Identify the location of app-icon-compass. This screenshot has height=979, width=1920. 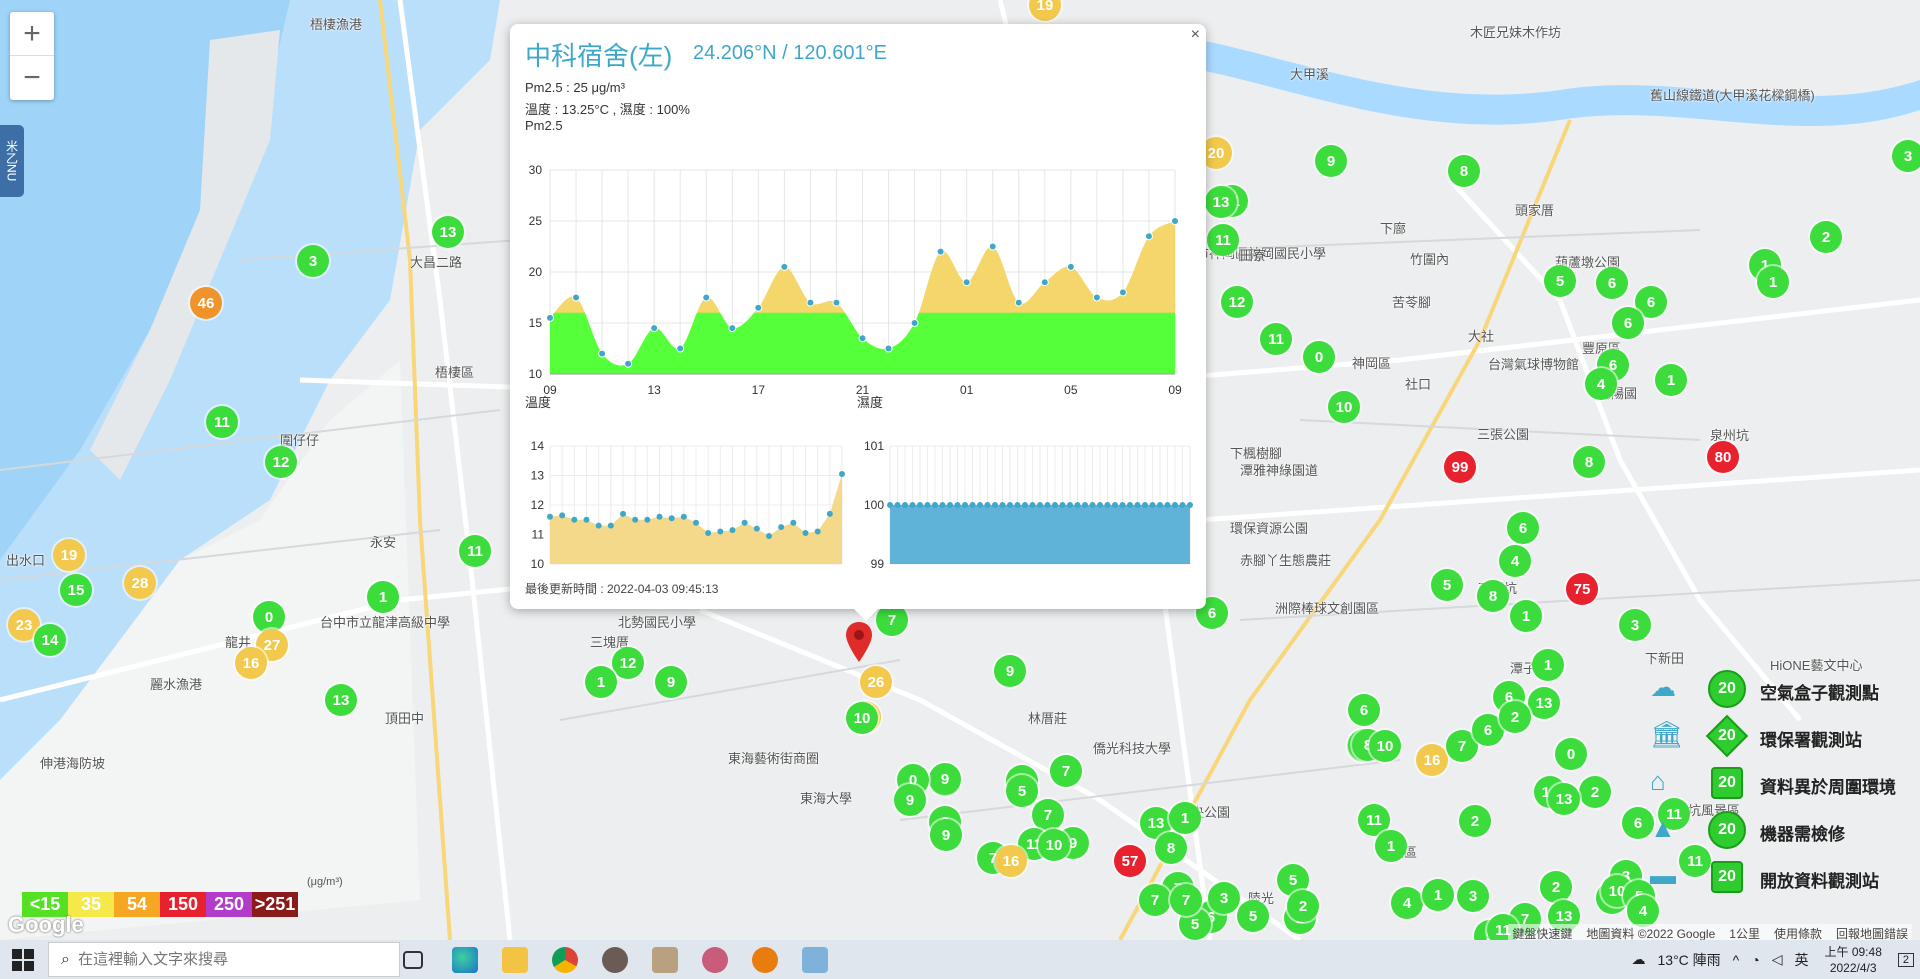
(615, 960).